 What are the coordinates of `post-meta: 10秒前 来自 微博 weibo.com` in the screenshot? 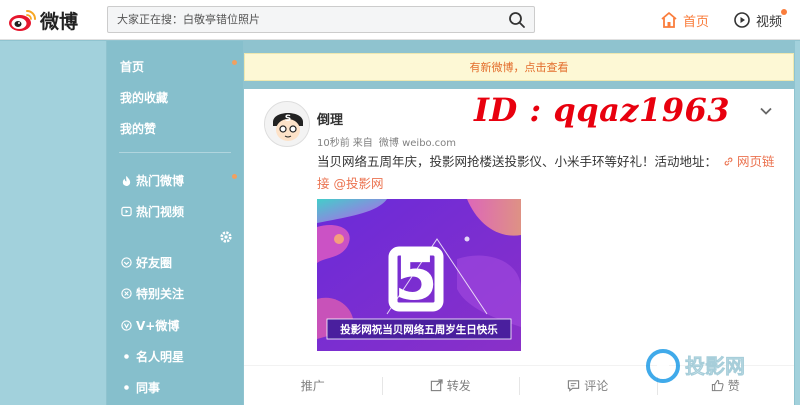 It's located at (388, 141).